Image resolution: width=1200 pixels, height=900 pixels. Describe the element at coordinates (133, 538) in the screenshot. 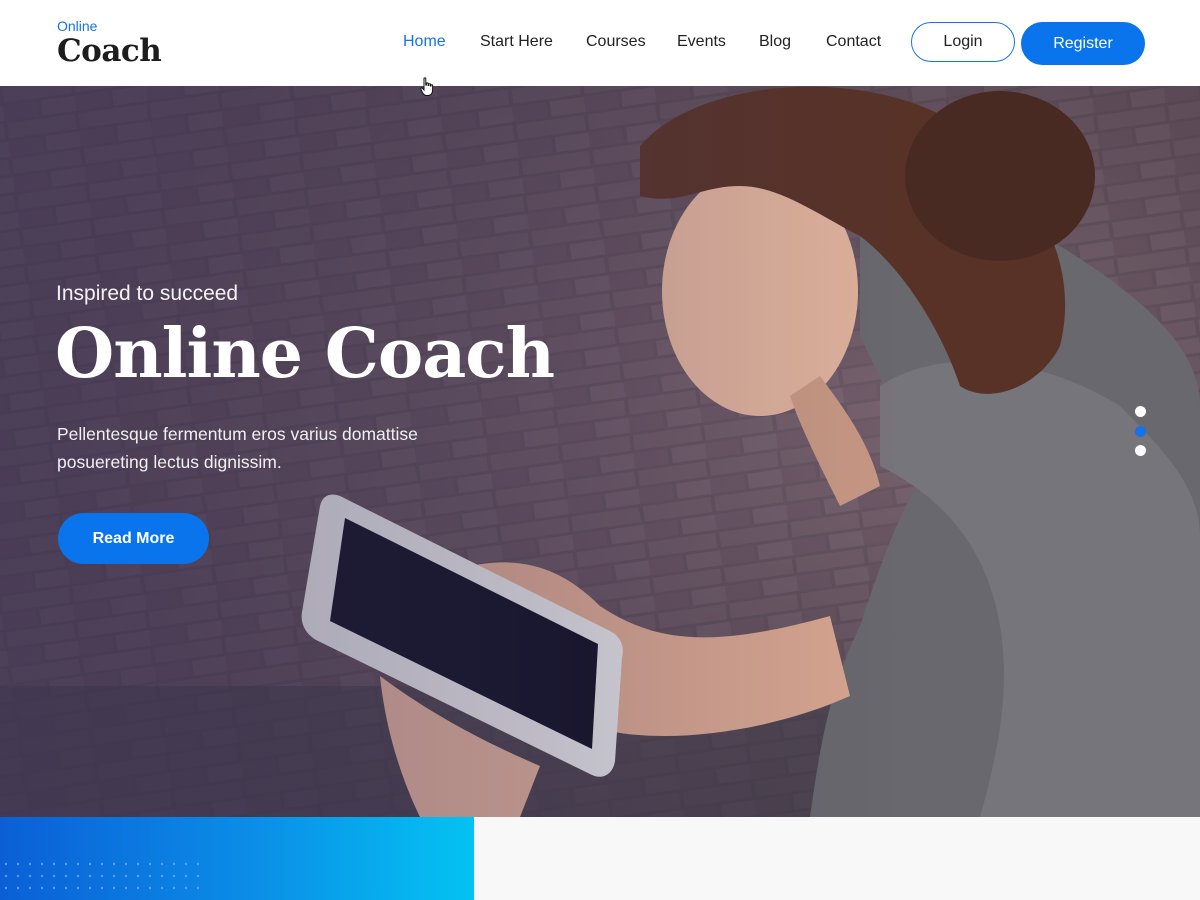

I see `read-more-button: Read More` at that location.